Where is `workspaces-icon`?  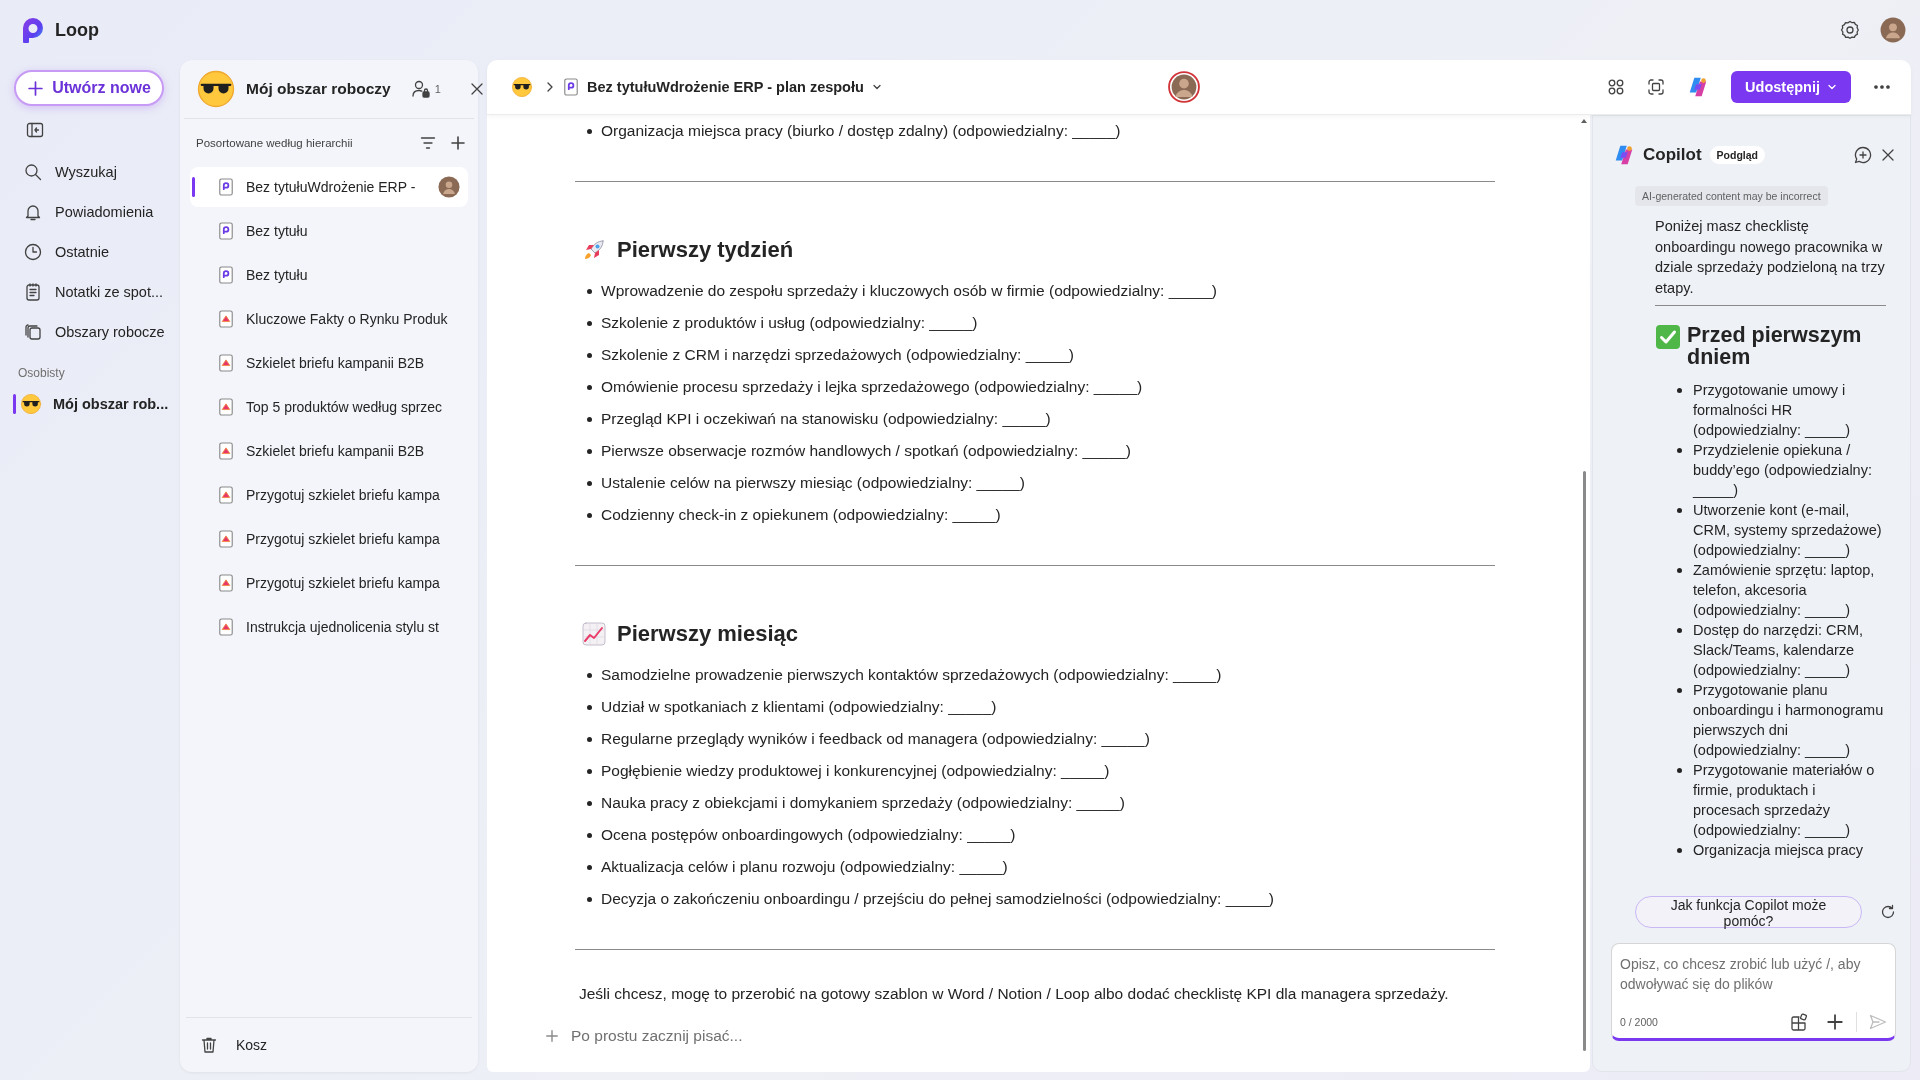
workspaces-icon is located at coordinates (33, 332).